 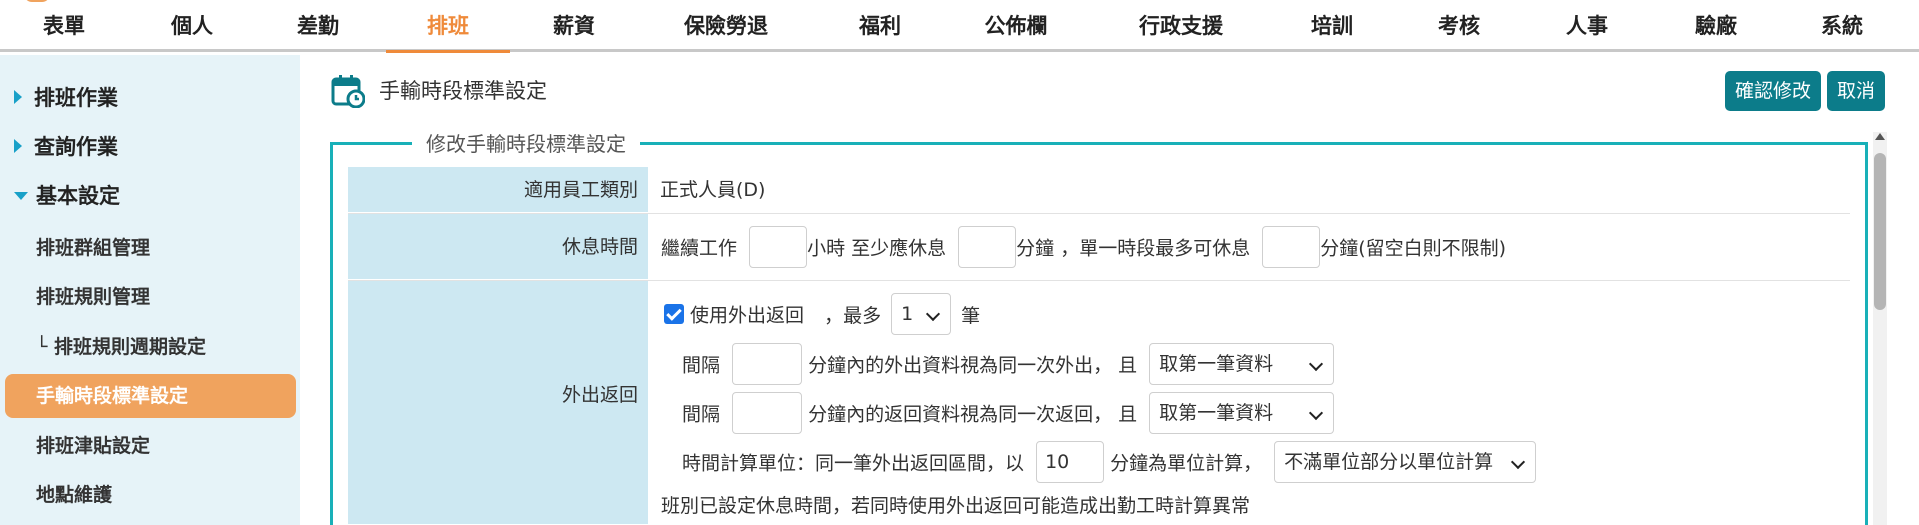 I want to click on nav-item-payroll: 薪資, so click(x=574, y=26).